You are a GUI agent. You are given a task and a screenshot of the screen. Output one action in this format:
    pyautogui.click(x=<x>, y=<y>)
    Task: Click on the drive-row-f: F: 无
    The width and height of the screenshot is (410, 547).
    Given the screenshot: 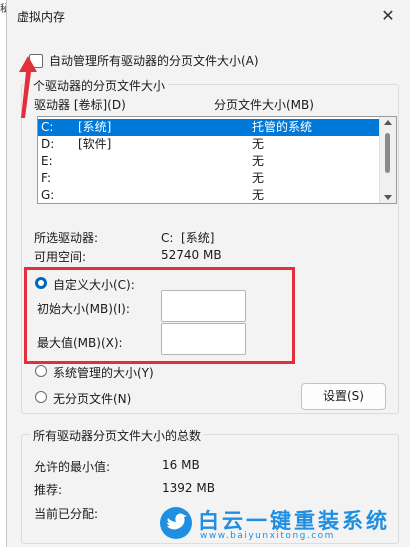 What is the action you would take?
    pyautogui.click(x=209, y=178)
    